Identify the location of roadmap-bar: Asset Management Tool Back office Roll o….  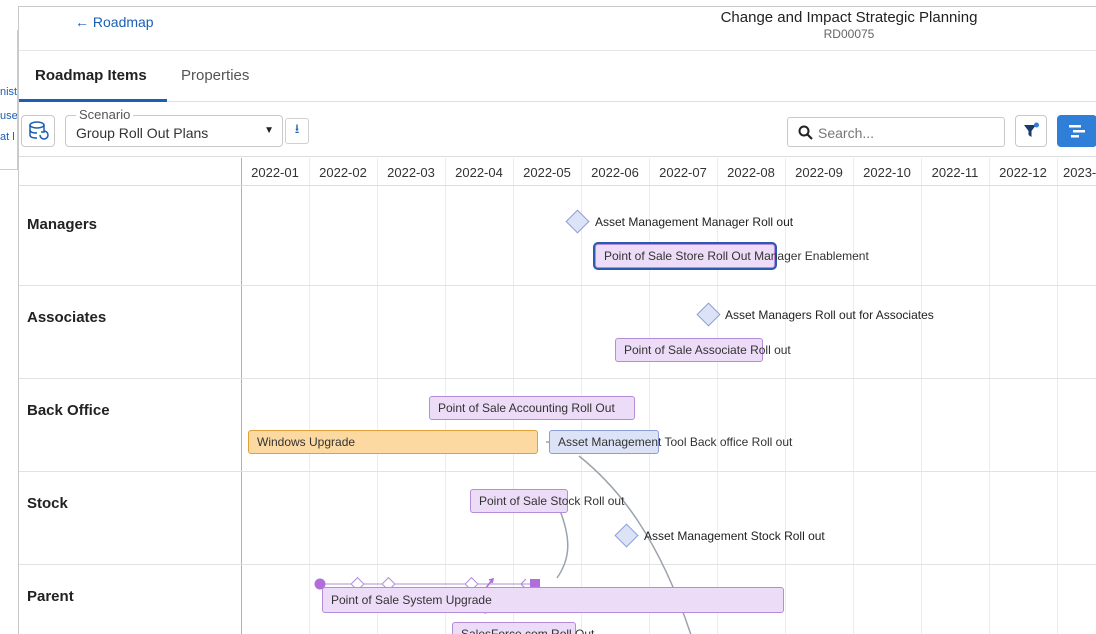
(670, 442).